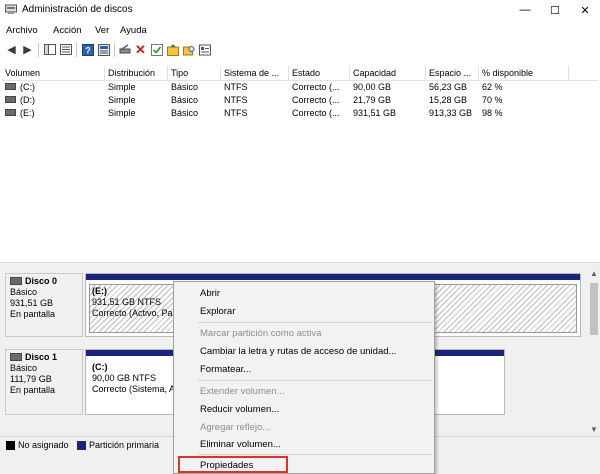 The height and width of the screenshot is (474, 600). What do you see at coordinates (156, 49) in the screenshot?
I see `checklist-icon` at bounding box center [156, 49].